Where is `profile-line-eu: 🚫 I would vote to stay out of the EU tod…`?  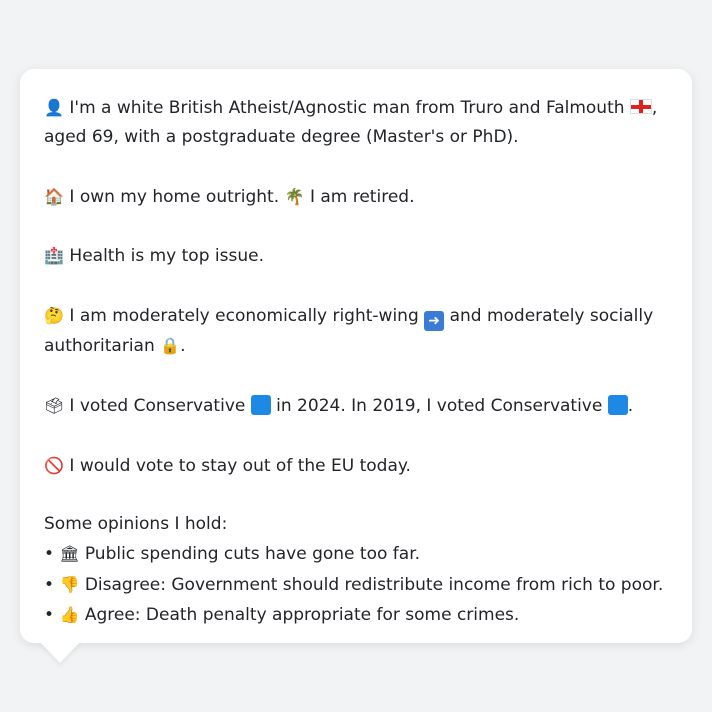
profile-line-eu: 🚫 I would vote to stay out of the EU tod… is located at coordinates (356, 466).